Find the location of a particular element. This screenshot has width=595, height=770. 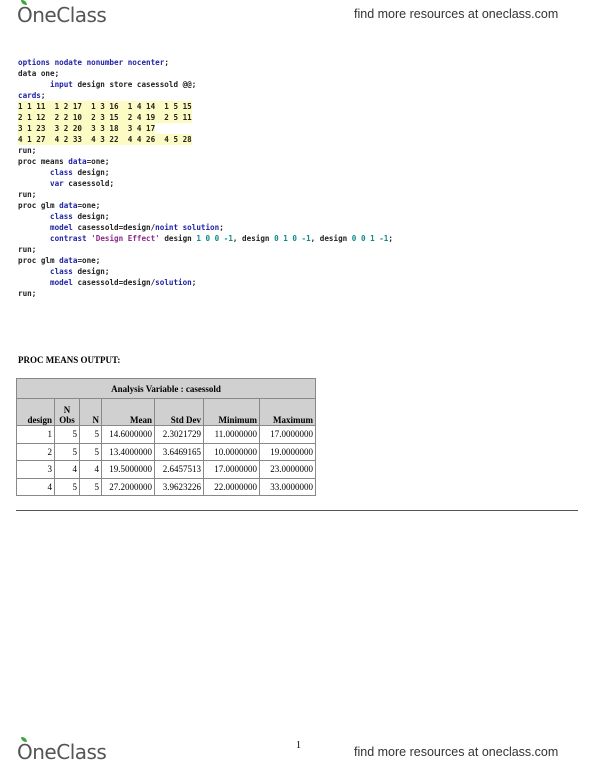

code-line: 3 1 23 3 2 20 3 3 18 3 4 17 is located at coordinates (205, 128).